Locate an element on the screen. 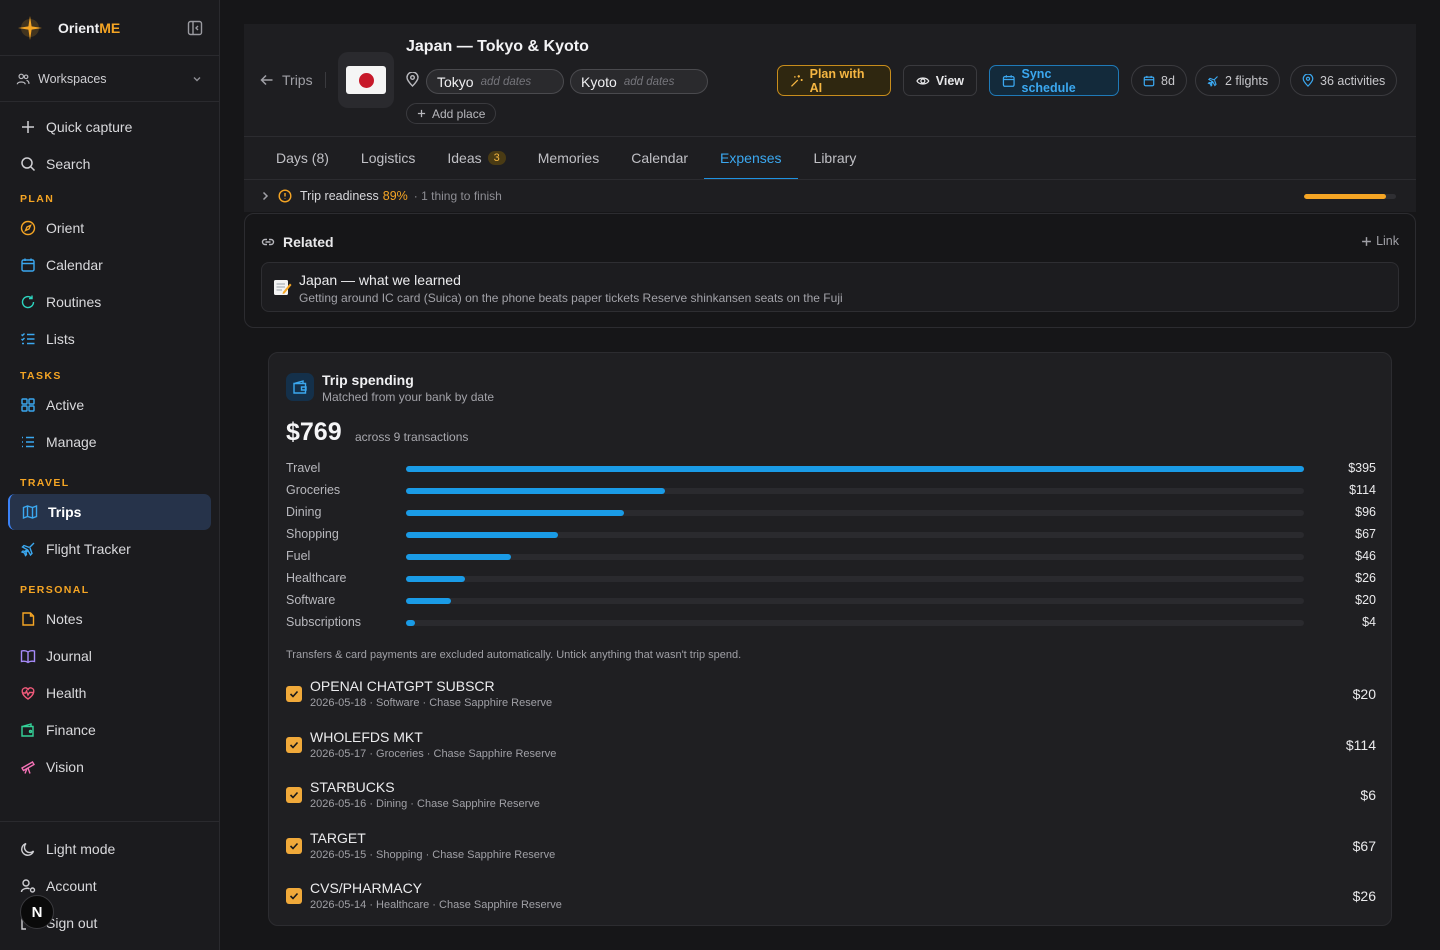 The image size is (1440, 950). related-note-title: Japan — what we learned is located at coordinates (380, 280).